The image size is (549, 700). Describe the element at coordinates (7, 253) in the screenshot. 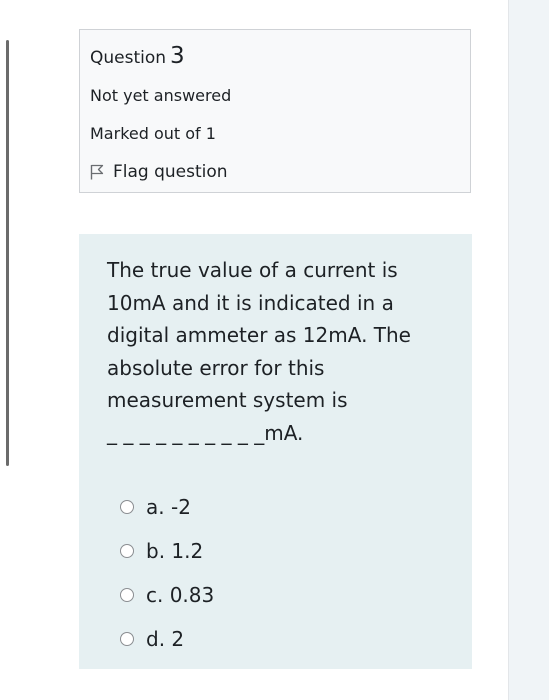

I see `scroll-indicator` at that location.